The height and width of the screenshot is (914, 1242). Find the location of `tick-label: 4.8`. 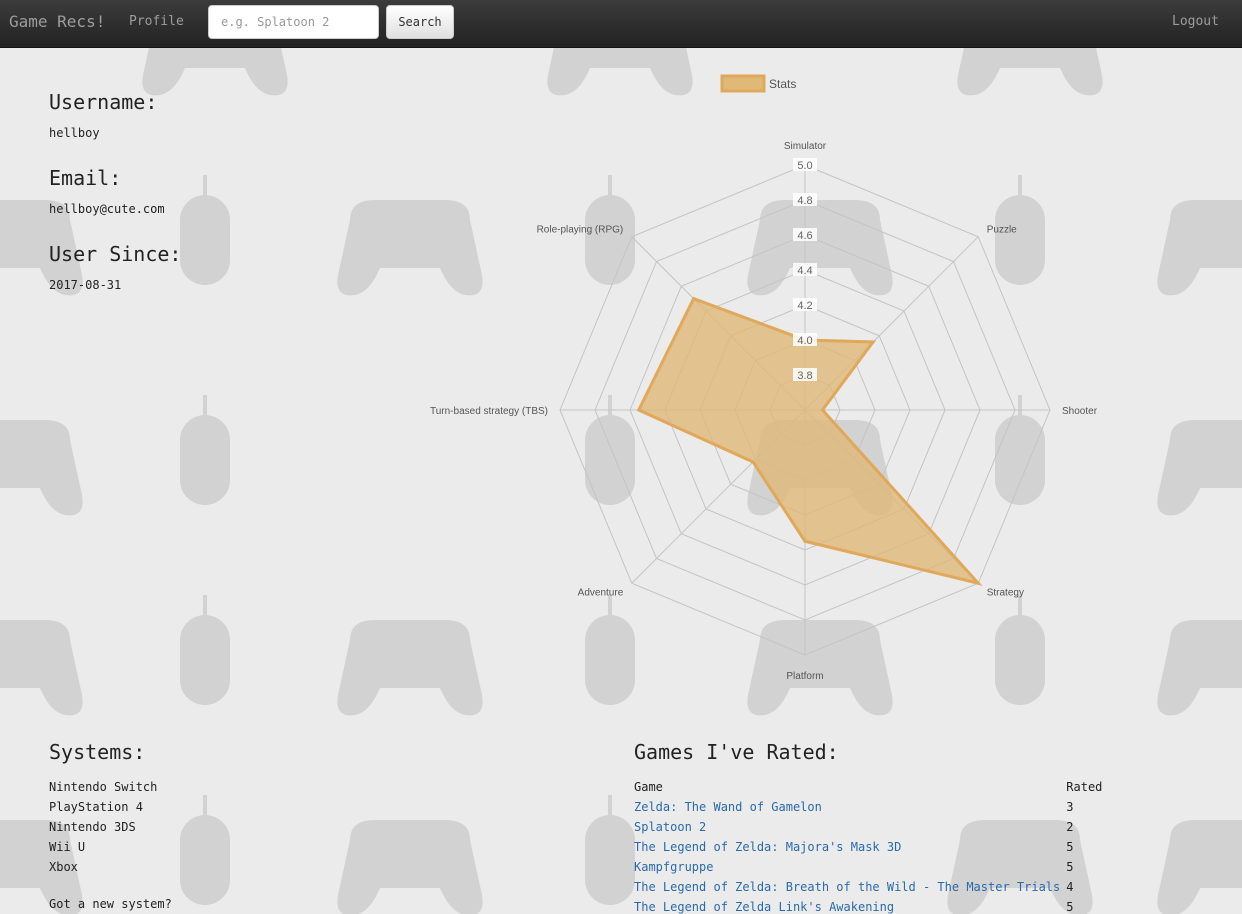

tick-label: 4.8 is located at coordinates (804, 201).